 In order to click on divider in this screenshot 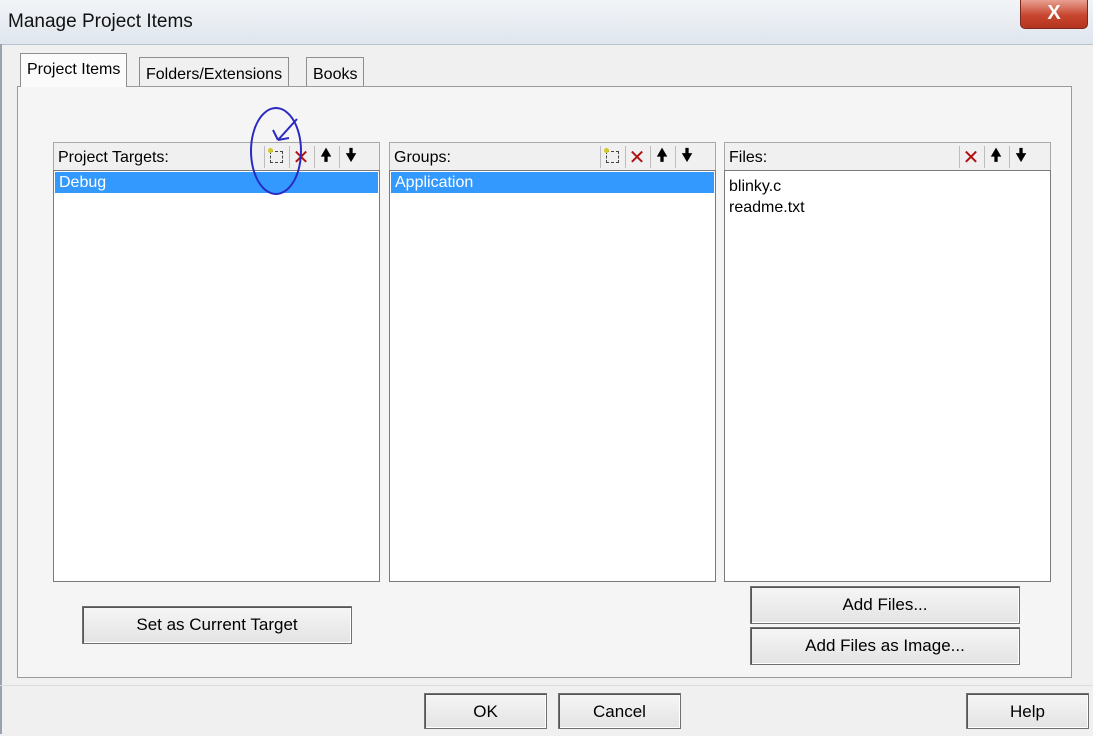, I will do `click(546, 685)`.